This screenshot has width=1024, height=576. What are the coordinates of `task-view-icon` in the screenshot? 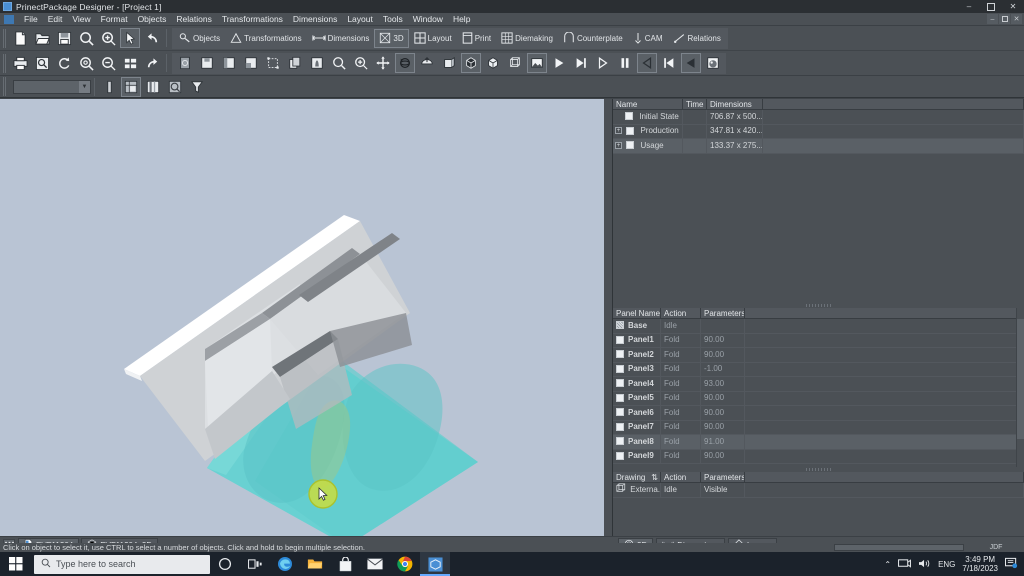 It's located at (255, 564).